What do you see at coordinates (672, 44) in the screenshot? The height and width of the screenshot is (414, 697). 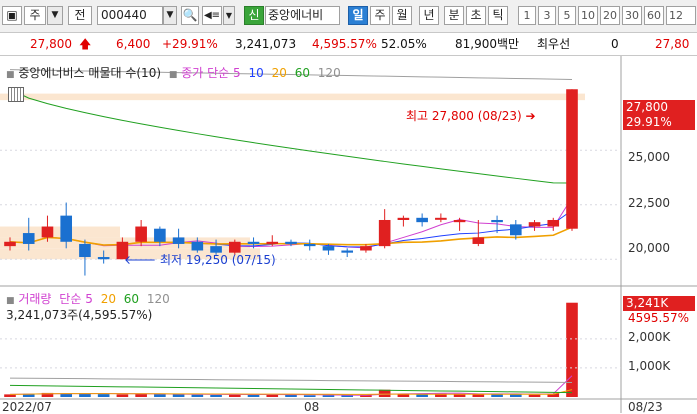 I see `best-ask-price: 27,80` at bounding box center [672, 44].